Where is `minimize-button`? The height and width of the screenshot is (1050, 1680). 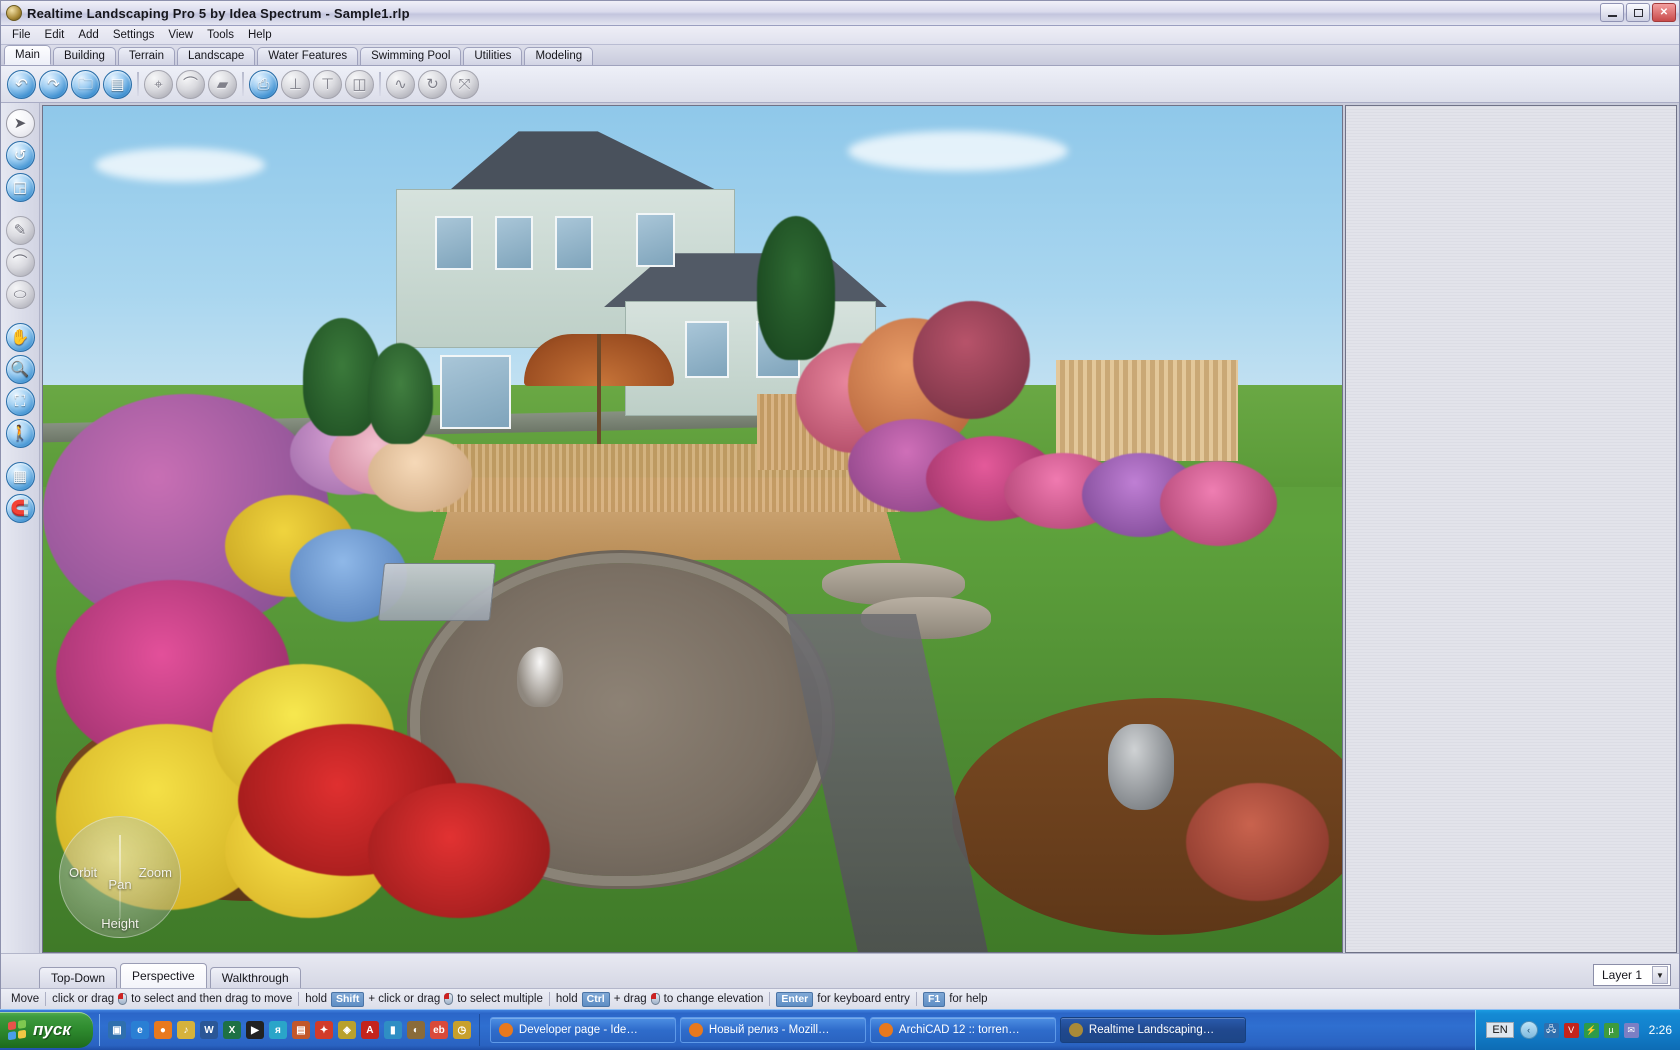
minimize-button is located at coordinates (1612, 12).